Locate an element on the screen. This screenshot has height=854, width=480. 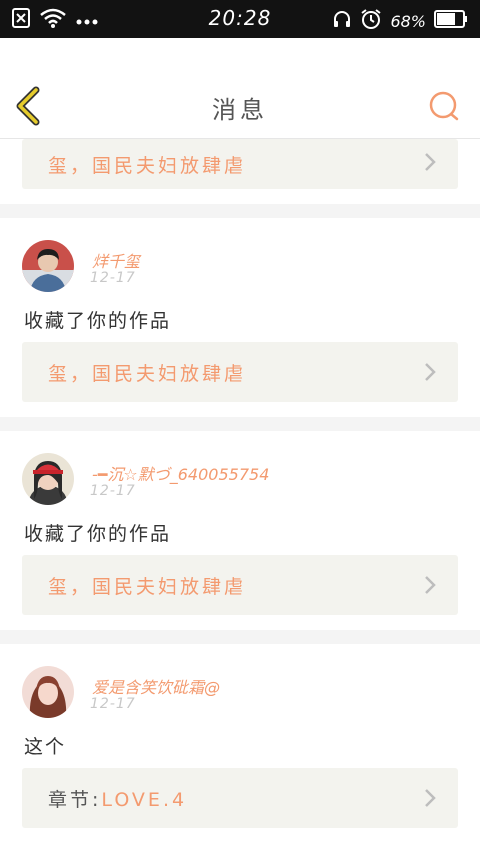
battery-percent: 68% is located at coordinates (408, 21).